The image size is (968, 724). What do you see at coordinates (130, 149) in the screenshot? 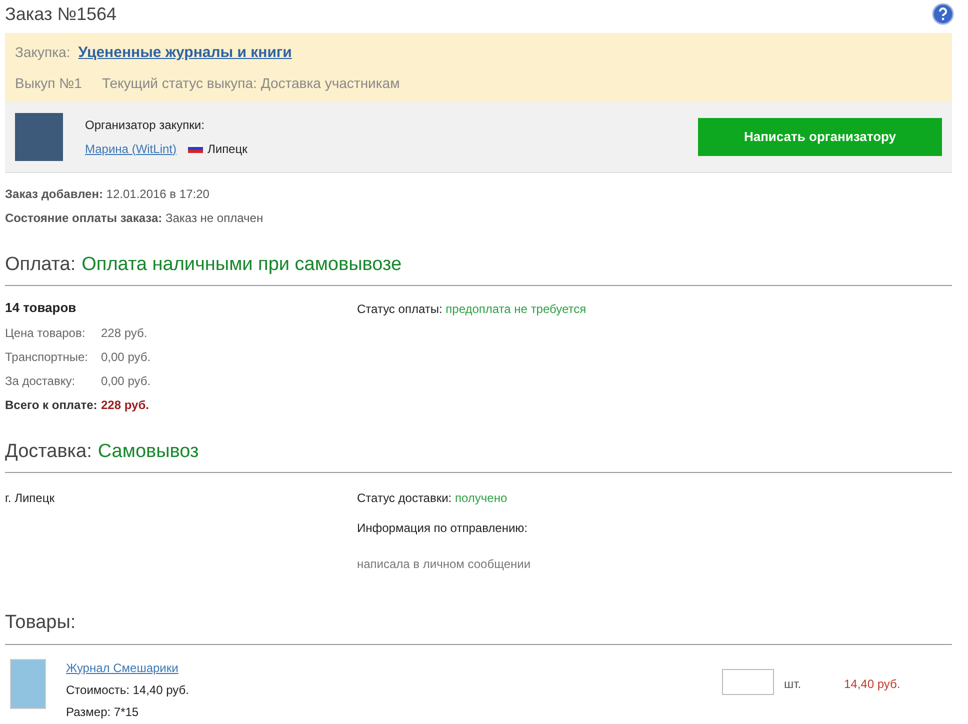
I see `organizer-link: Марина (WitLint)` at bounding box center [130, 149].